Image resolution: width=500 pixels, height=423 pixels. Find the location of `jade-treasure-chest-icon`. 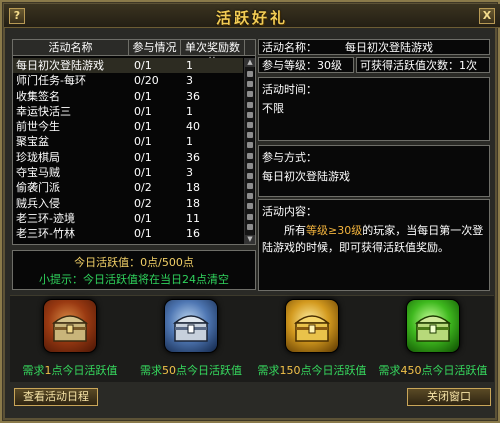

jade-treasure-chest-icon is located at coordinates (433, 326).